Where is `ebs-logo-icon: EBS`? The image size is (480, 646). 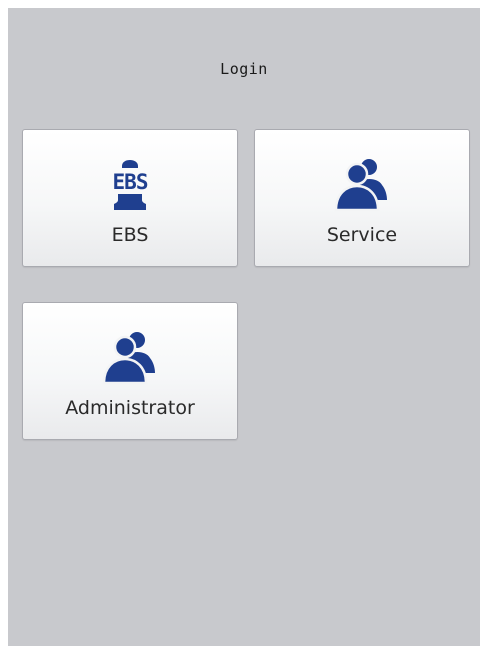 ebs-logo-icon: EBS is located at coordinates (130, 184).